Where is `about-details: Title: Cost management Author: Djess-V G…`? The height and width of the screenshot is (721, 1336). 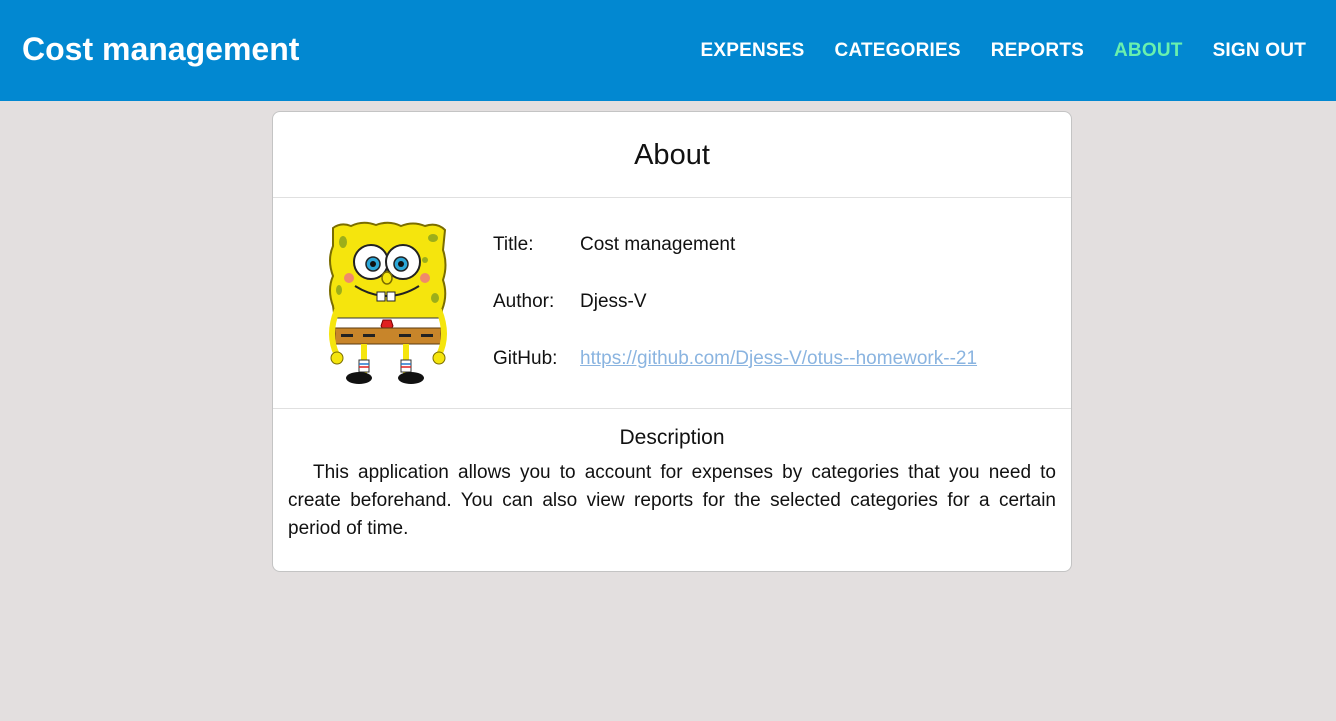
about-details: Title: Cost management Author: Djess-V G… is located at coordinates (735, 319).